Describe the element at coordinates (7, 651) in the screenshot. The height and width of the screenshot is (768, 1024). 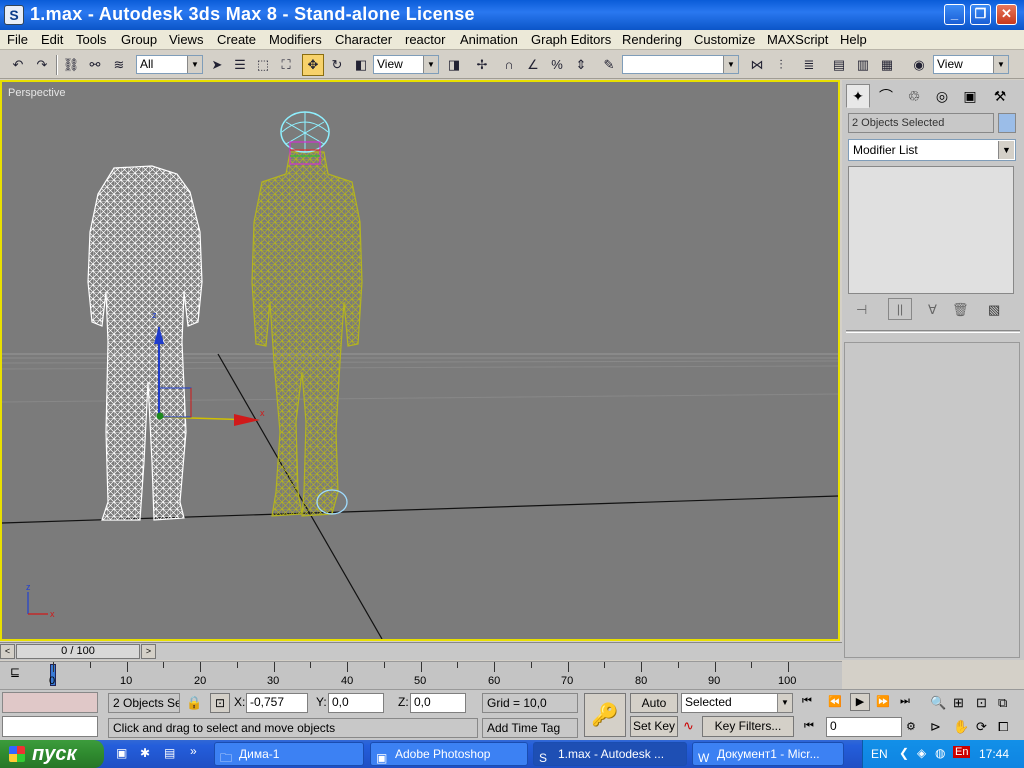
I see `prev-frame-icon: <` at that location.